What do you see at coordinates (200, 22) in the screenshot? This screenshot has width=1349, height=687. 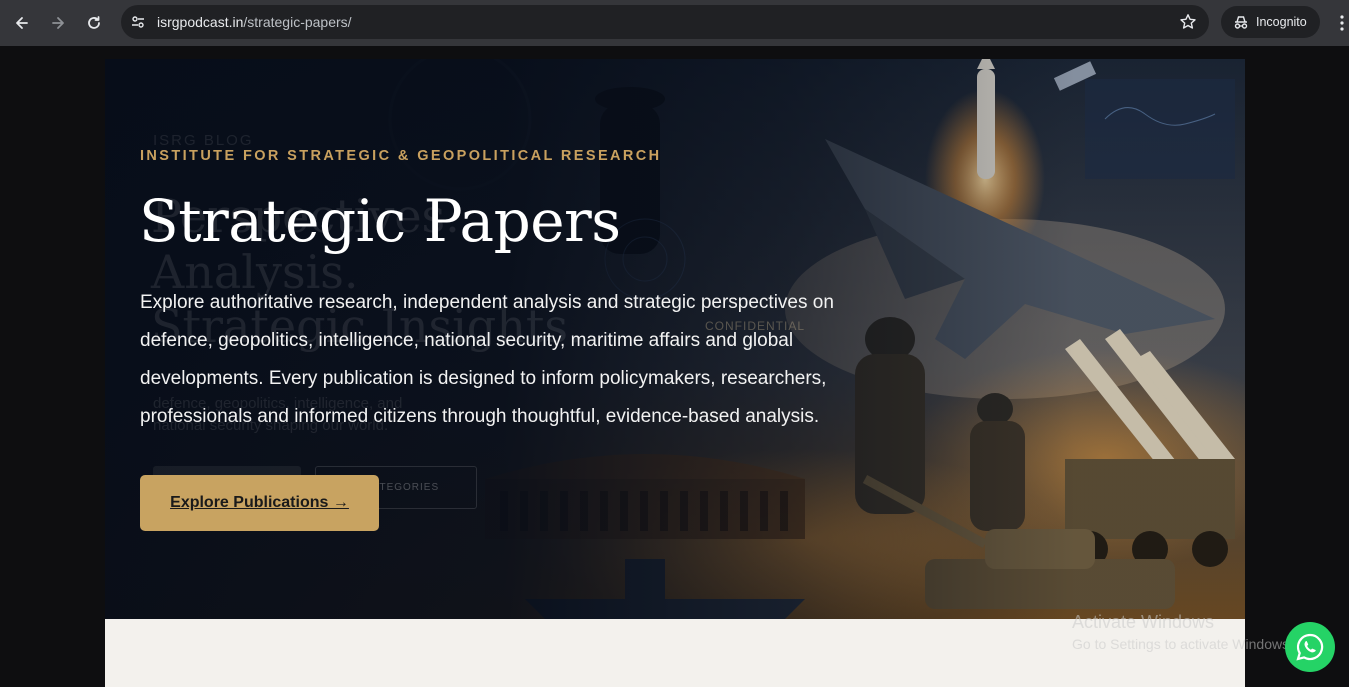 I see `url-host: isrgpodcast.in` at bounding box center [200, 22].